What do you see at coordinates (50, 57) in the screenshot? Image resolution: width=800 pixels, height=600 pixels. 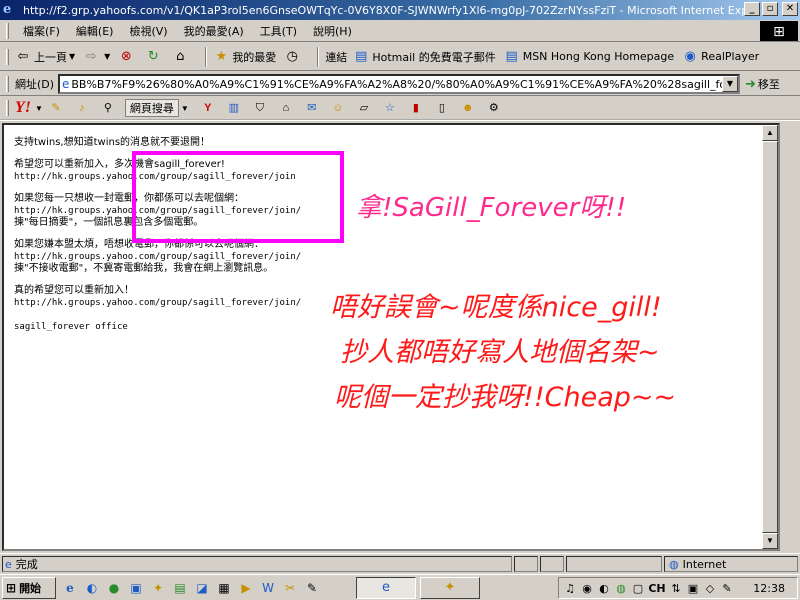 I see `back-label: 上一頁` at bounding box center [50, 57].